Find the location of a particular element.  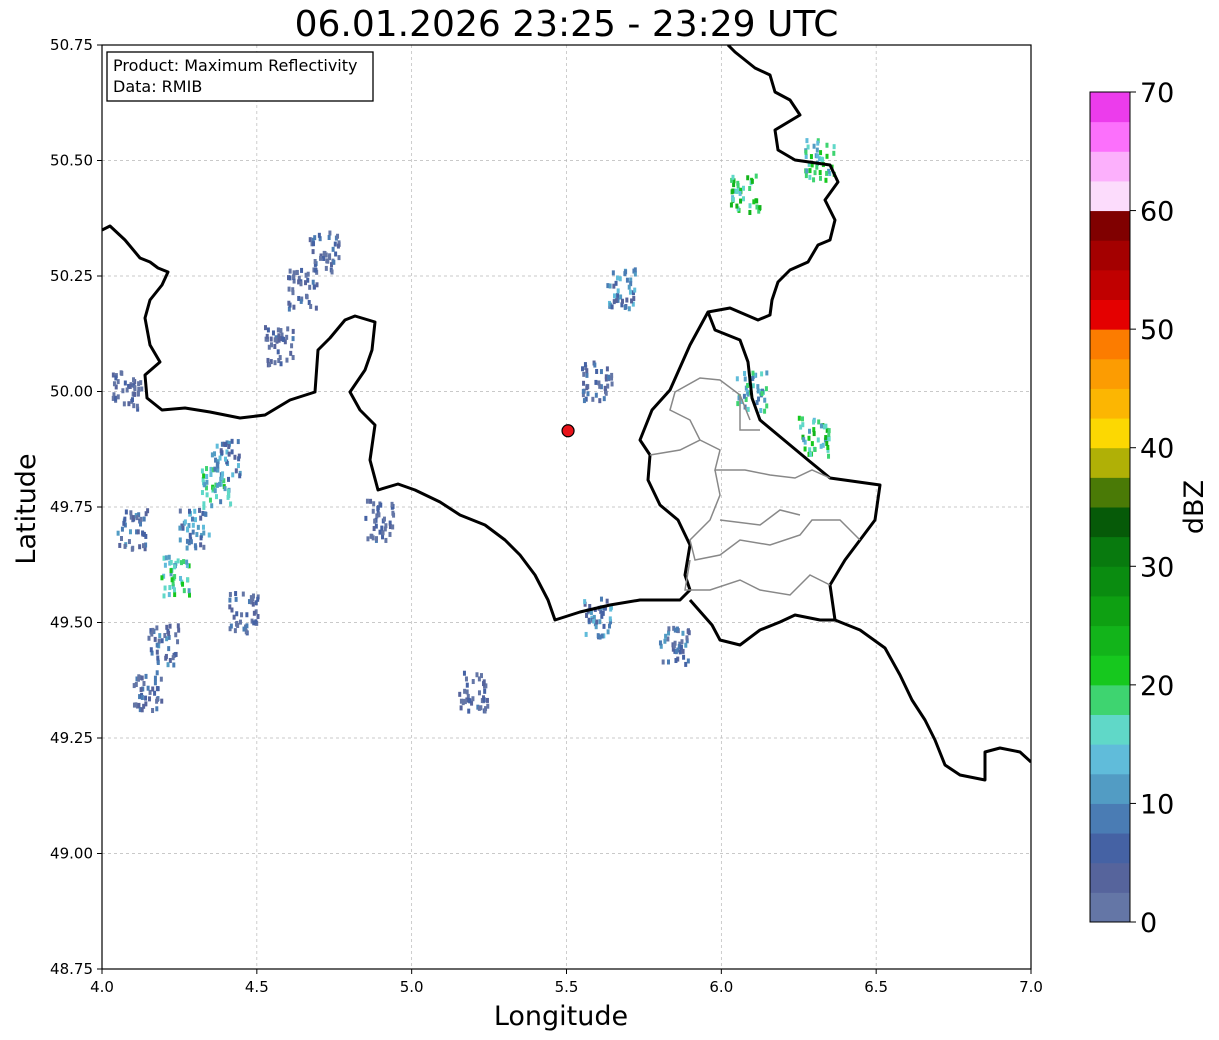

x-axis-label: Longitude is located at coordinates (561, 1016).